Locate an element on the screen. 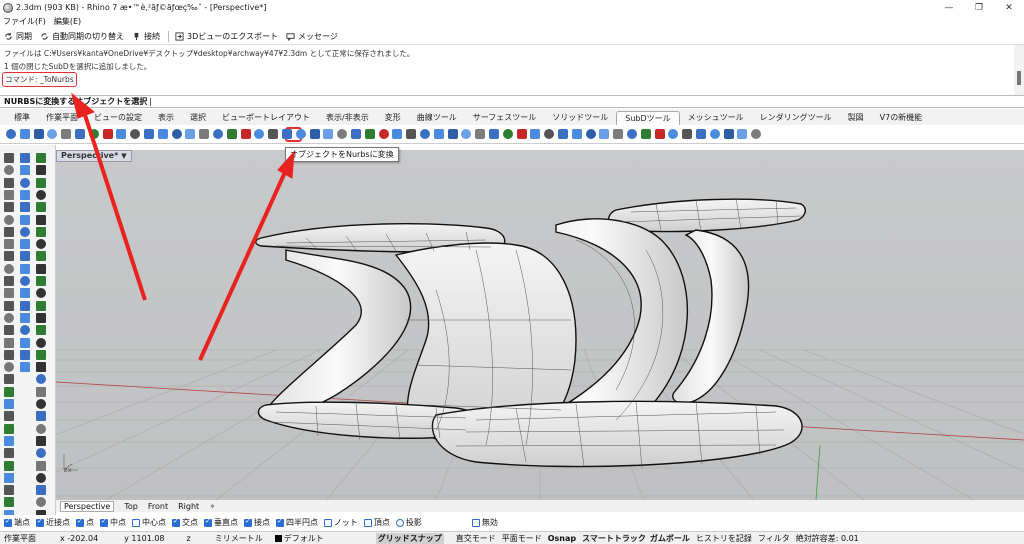 This screenshot has width=1024, height=544. history-scrollbar is located at coordinates (1019, 70).